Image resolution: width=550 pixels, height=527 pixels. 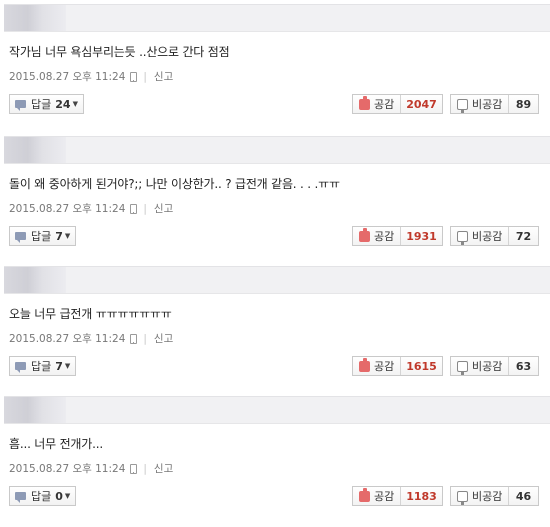 What do you see at coordinates (63, 104) in the screenshot?
I see `reply-count: 24` at bounding box center [63, 104].